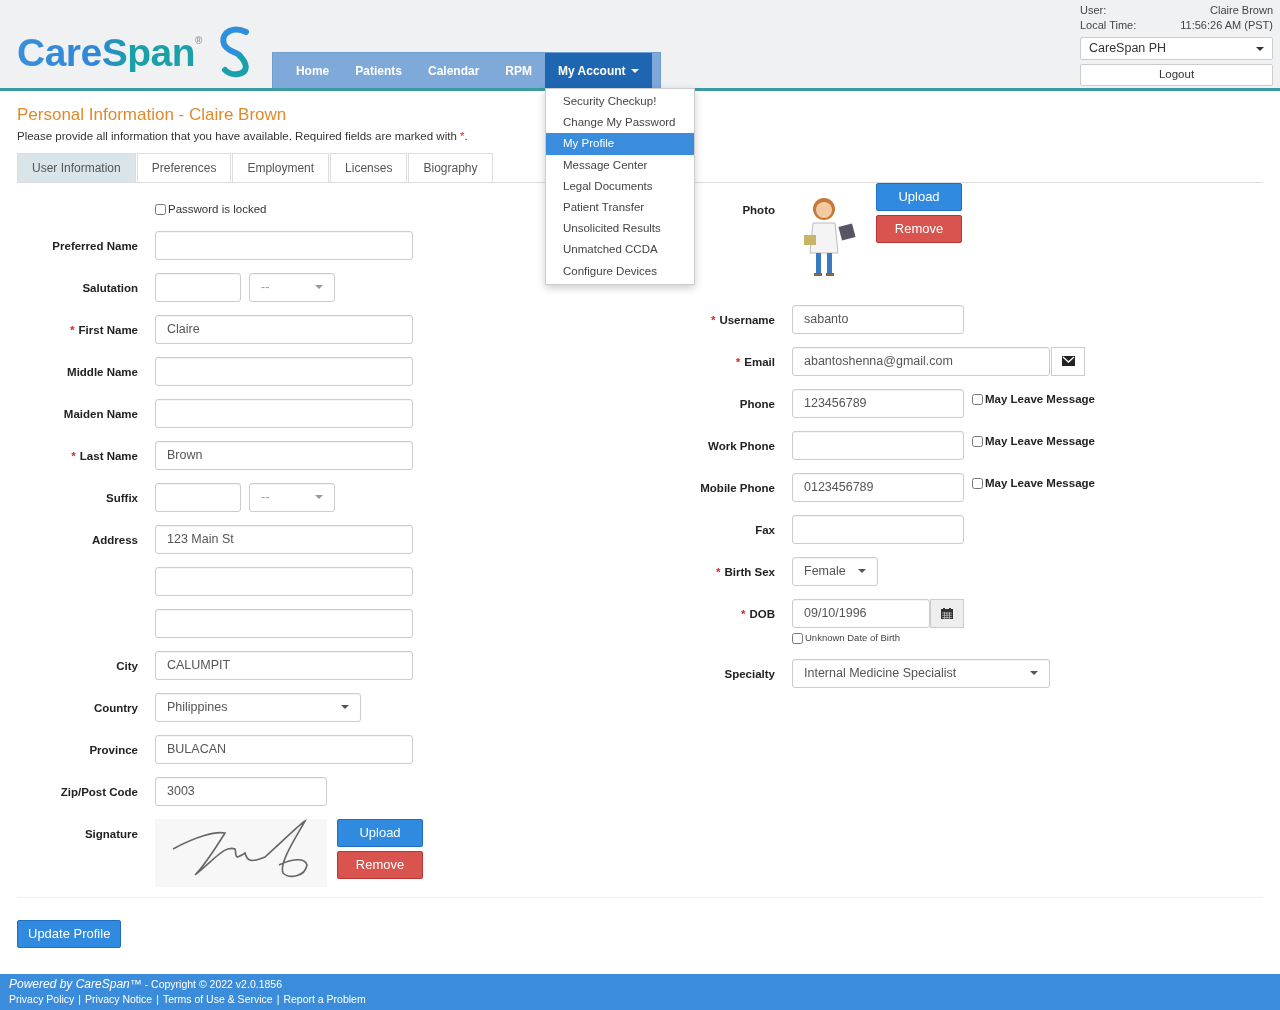 Image resolution: width=1280 pixels, height=1010 pixels. What do you see at coordinates (620, 102) in the screenshot?
I see `menu-item: Security Checkup!` at bounding box center [620, 102].